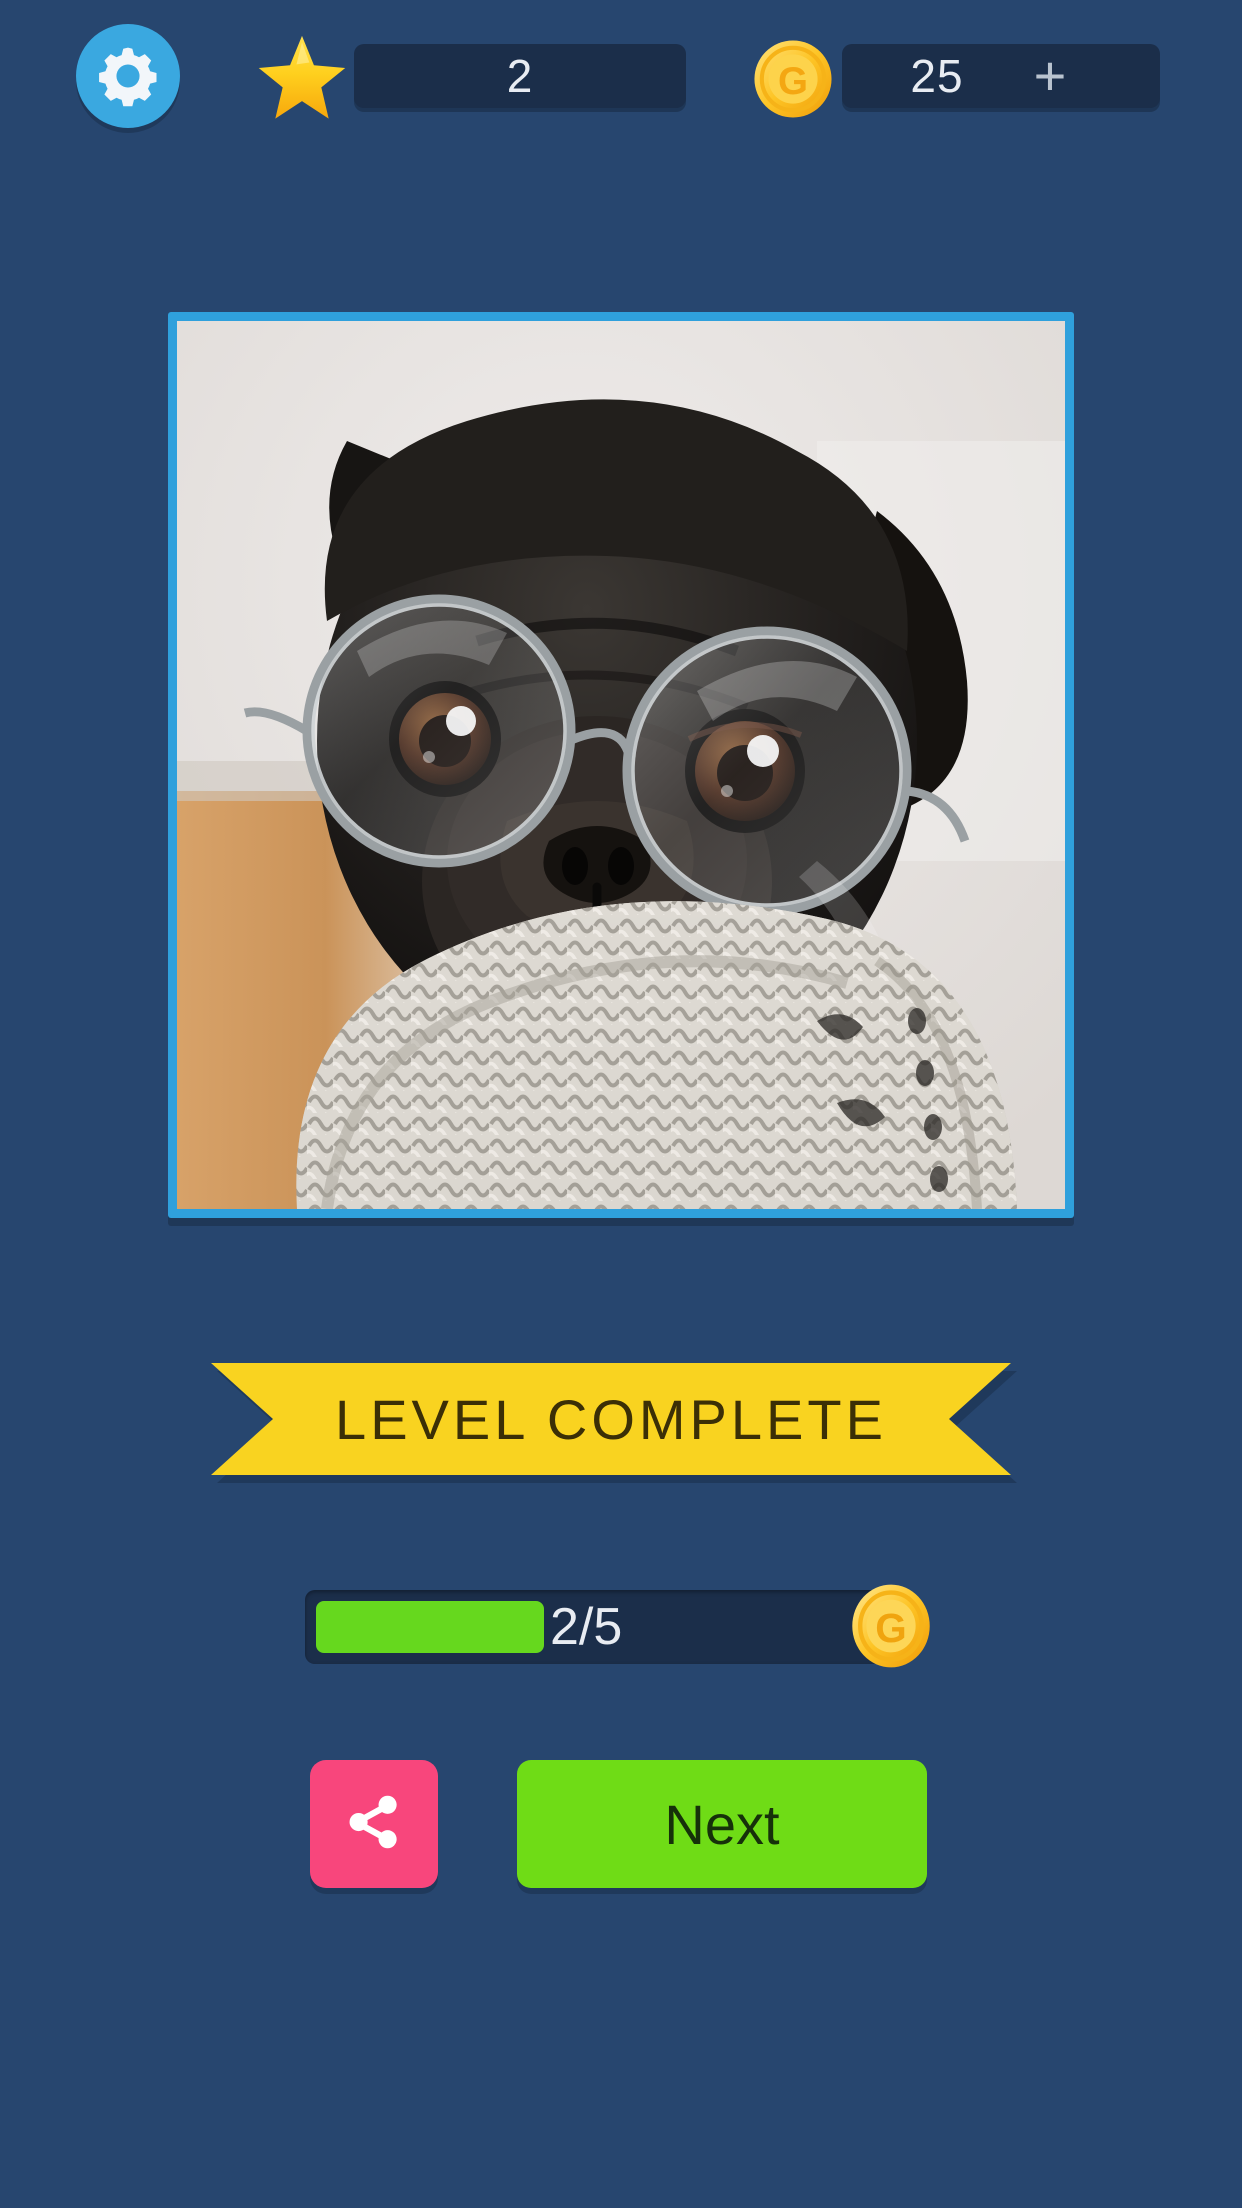 This screenshot has height=2208, width=1242. I want to click on share-button, so click(374, 1824).